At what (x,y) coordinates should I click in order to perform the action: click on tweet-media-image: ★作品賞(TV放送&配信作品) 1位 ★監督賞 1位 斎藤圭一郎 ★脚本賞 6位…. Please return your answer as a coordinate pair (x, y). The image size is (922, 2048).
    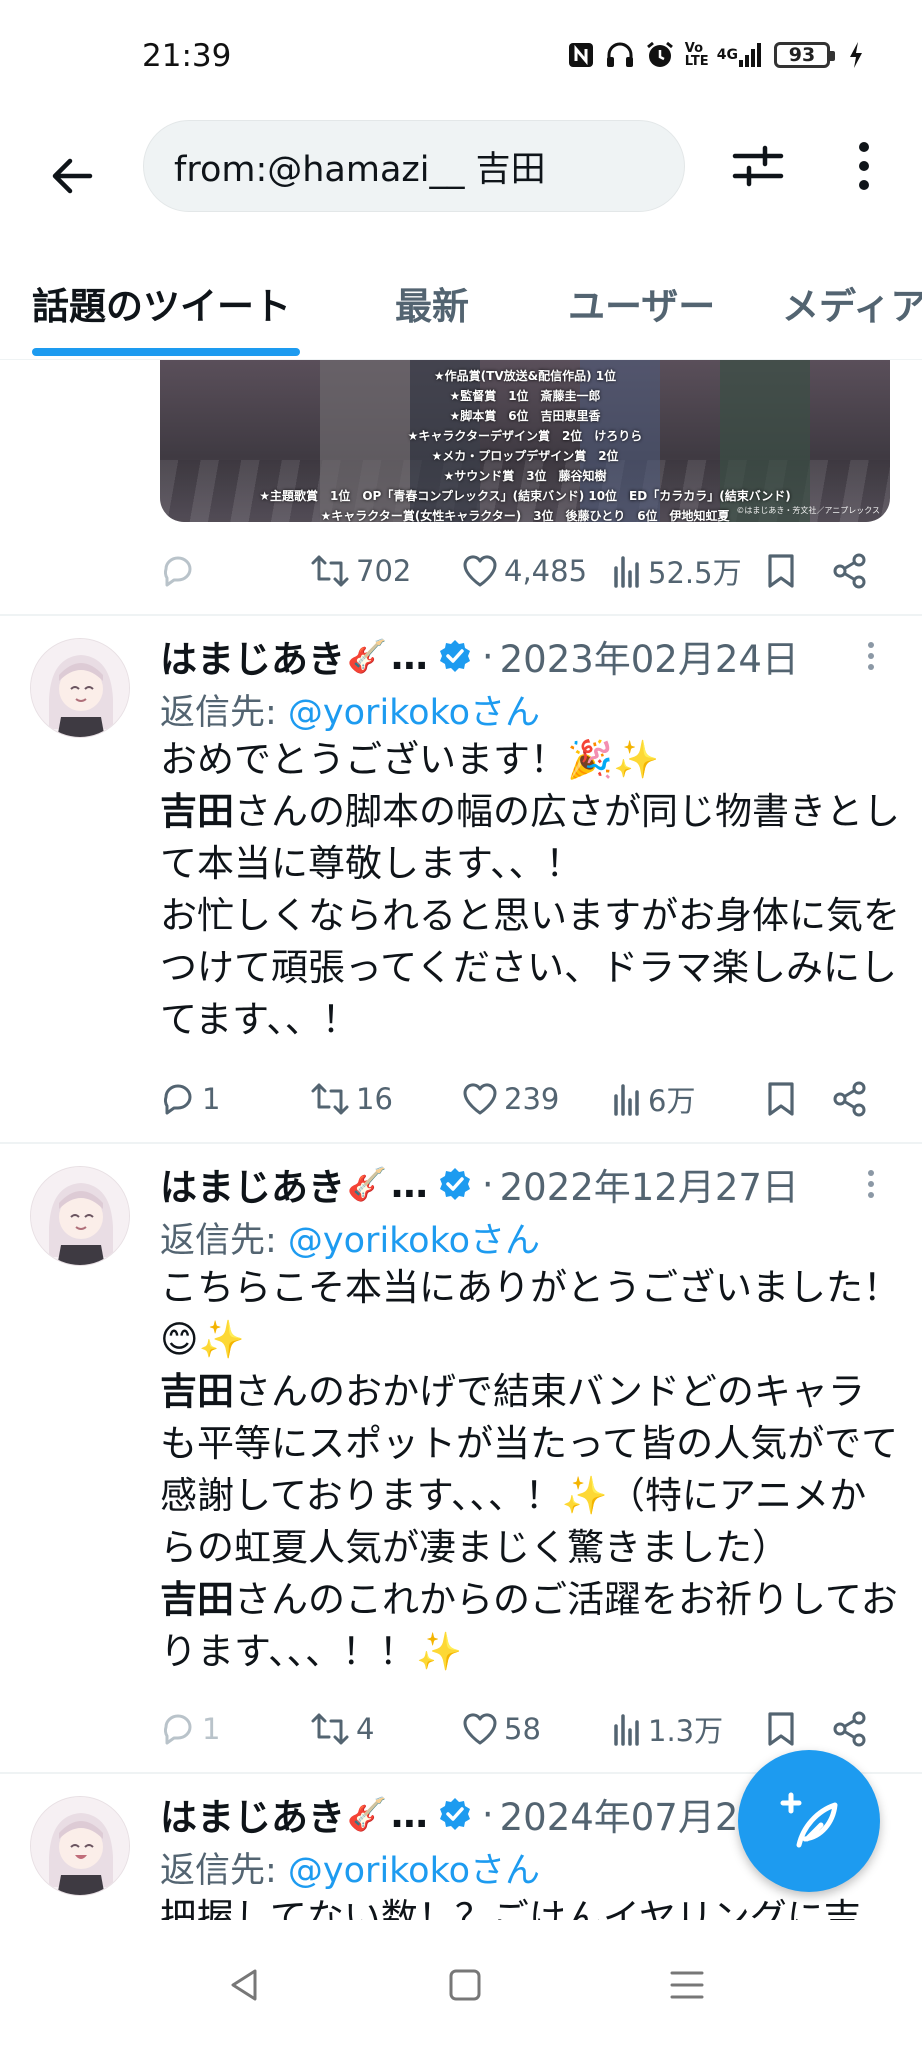
    Looking at the image, I should click on (525, 441).